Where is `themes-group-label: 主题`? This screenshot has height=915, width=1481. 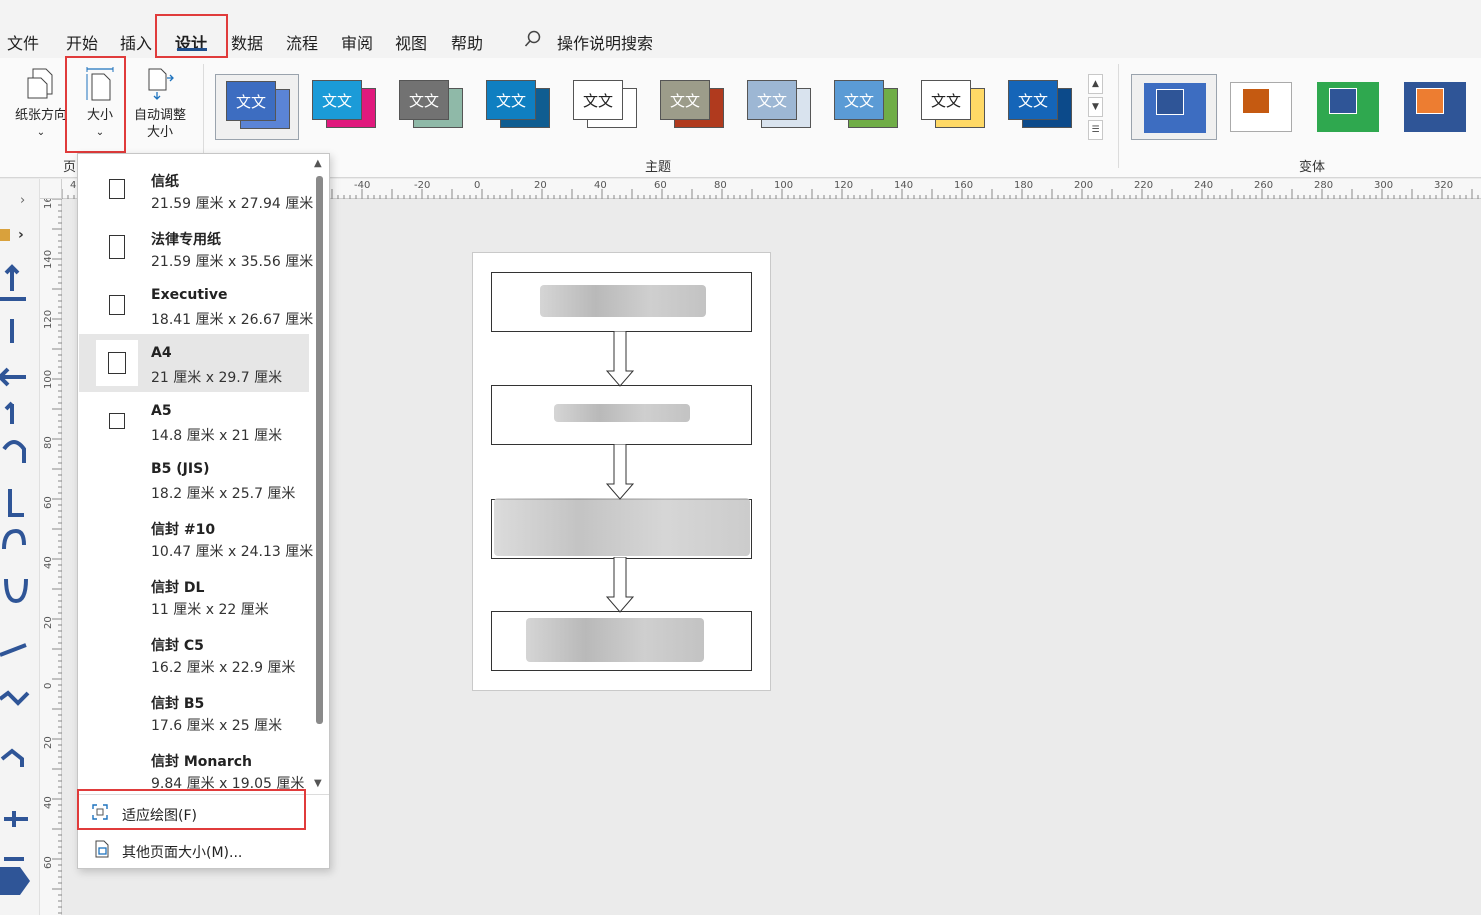
themes-group-label: 主题 is located at coordinates (658, 167).